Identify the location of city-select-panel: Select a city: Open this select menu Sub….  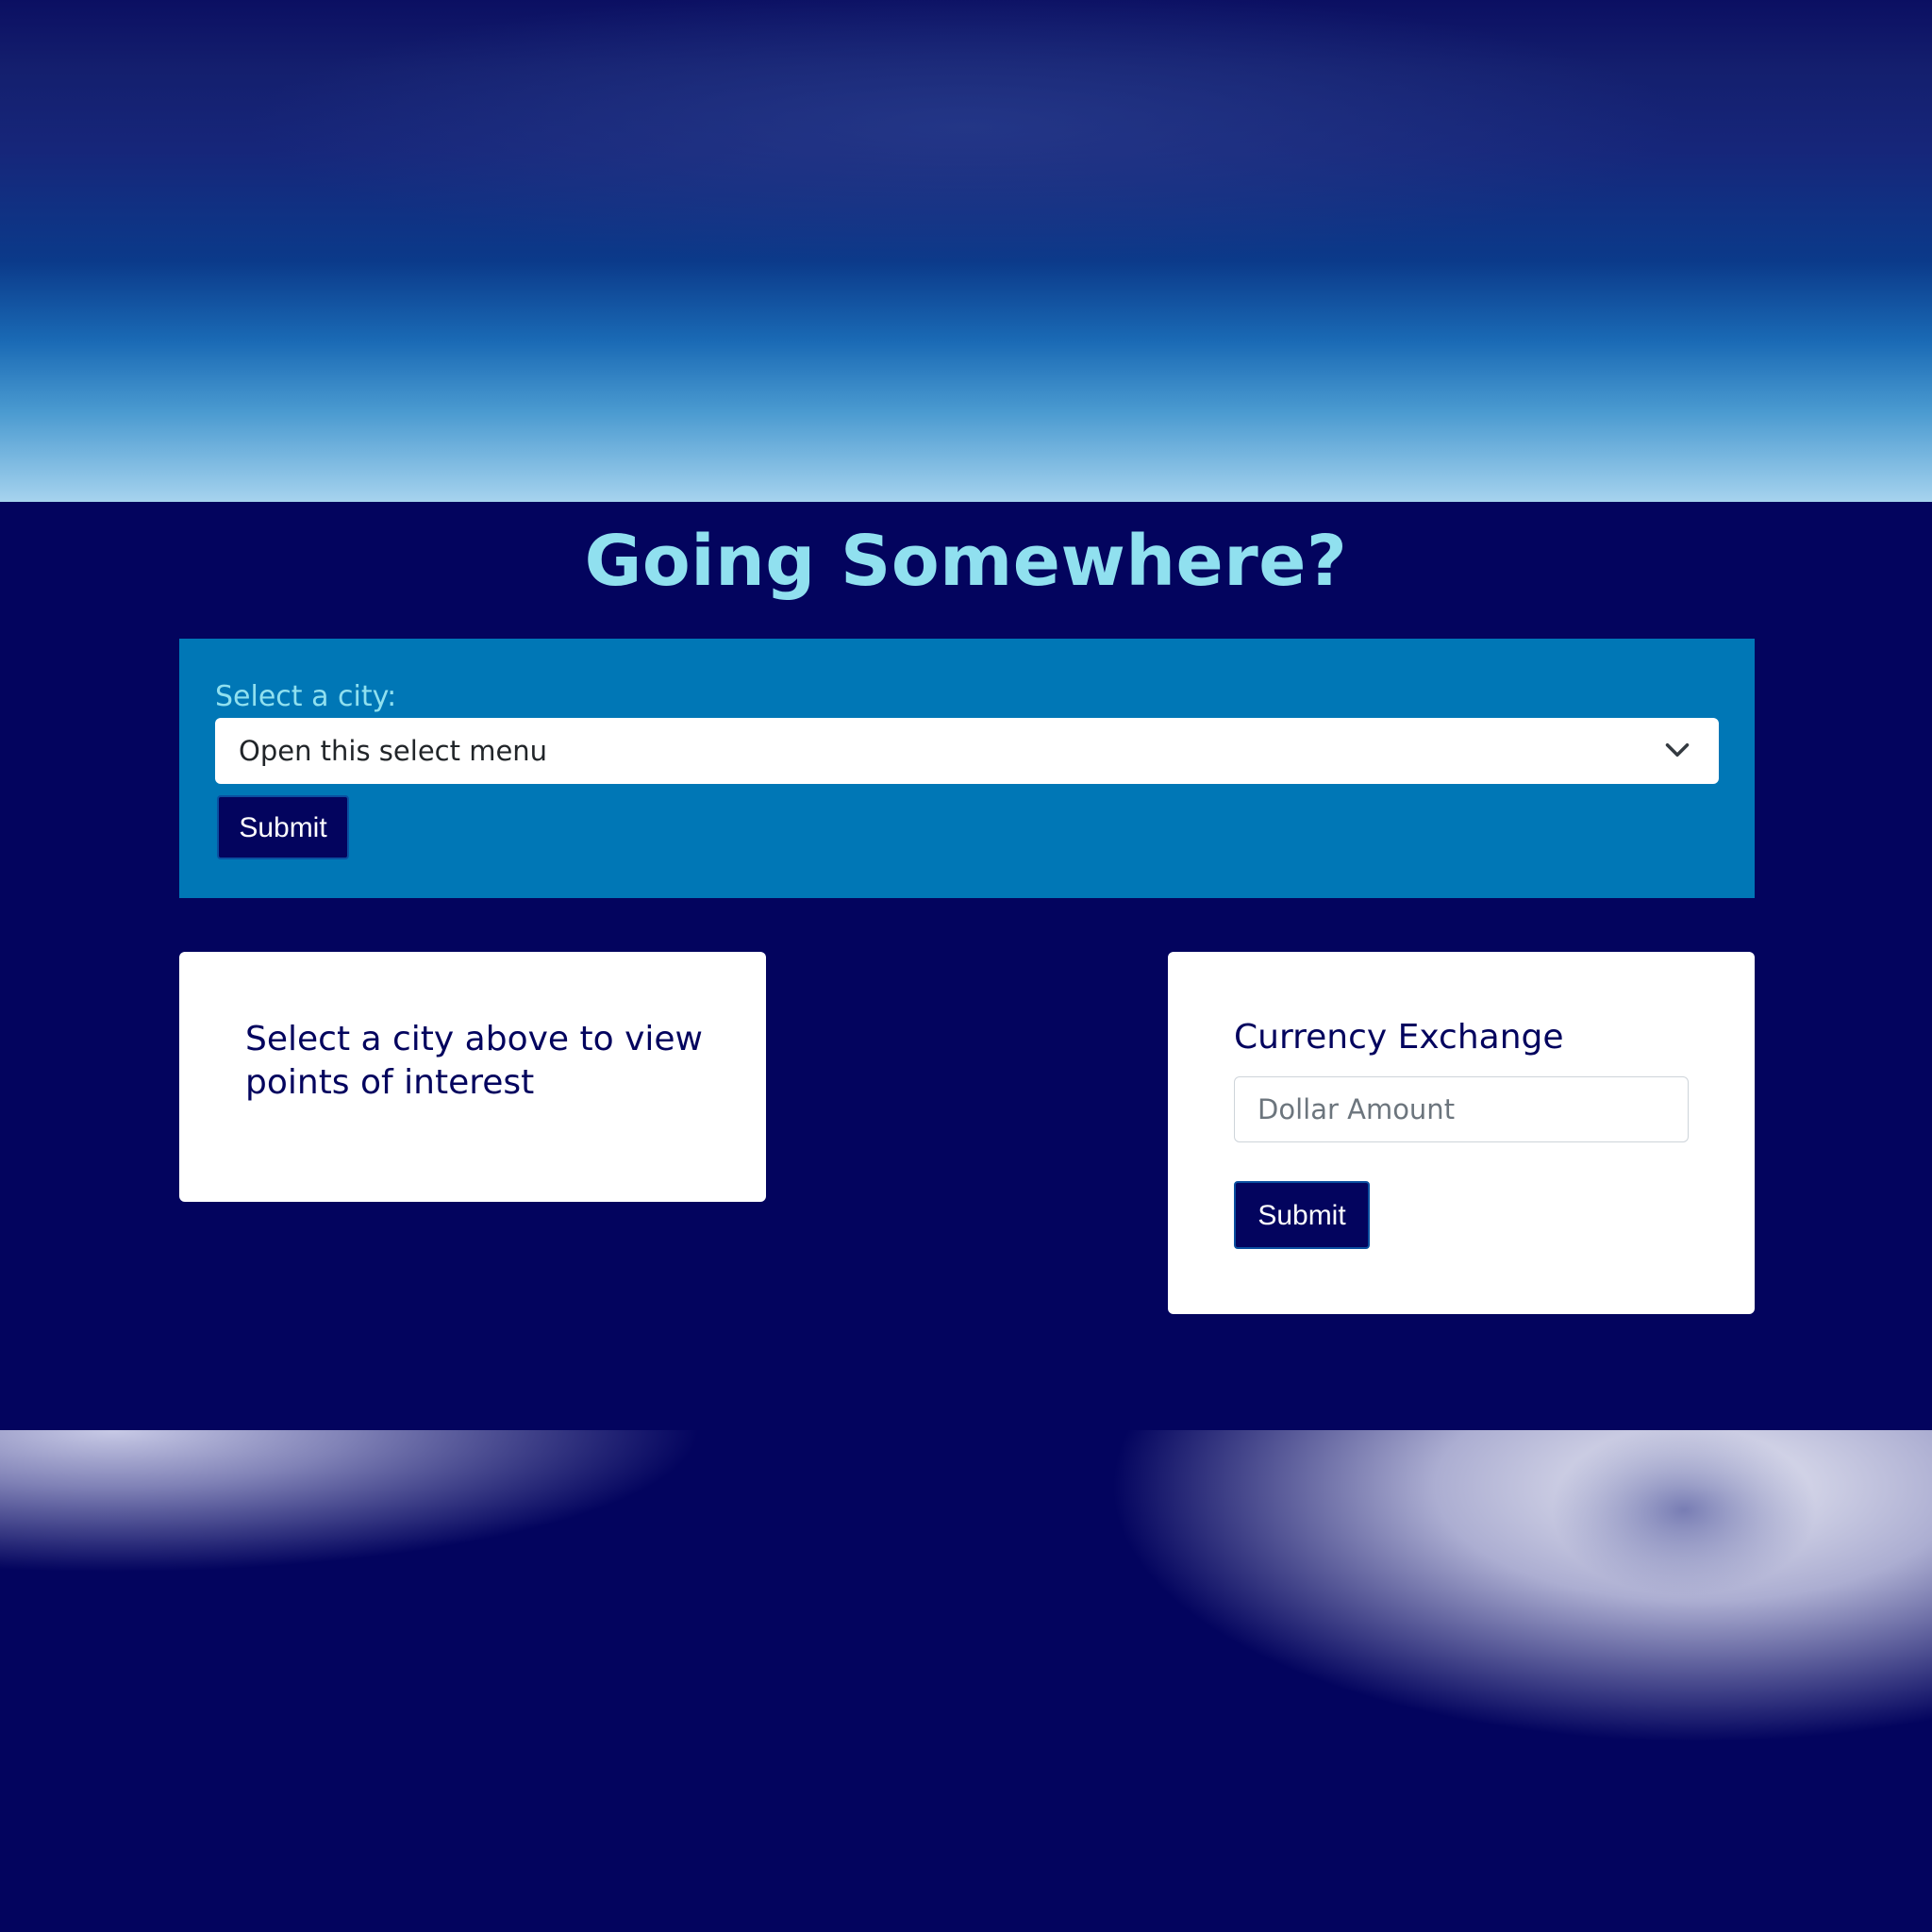
(967, 768).